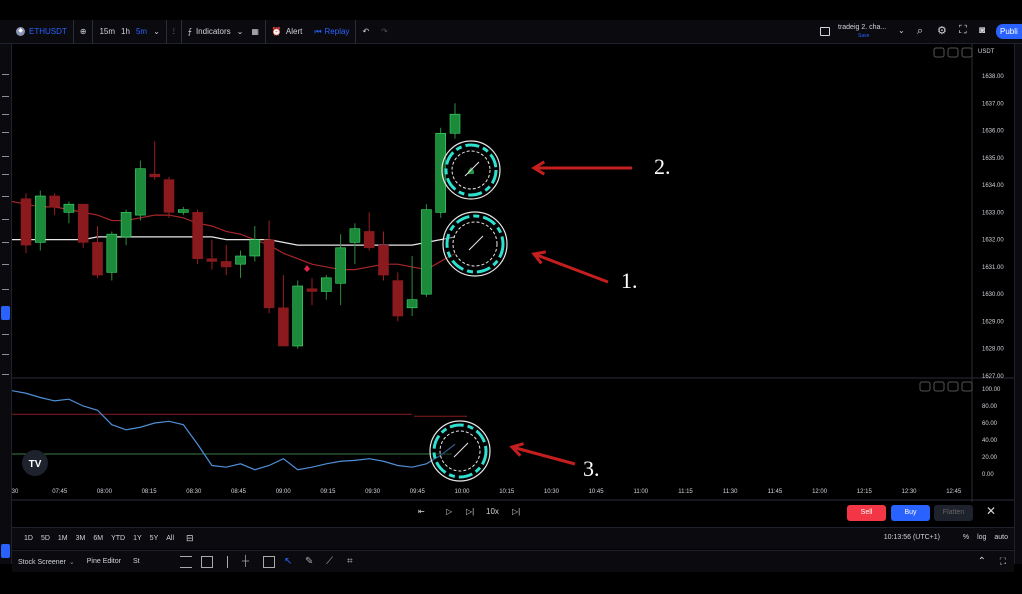 Image resolution: width=1022 pixels, height=594 pixels. What do you see at coordinates (118, 538) in the screenshot?
I see `range-ytd: YTD` at bounding box center [118, 538].